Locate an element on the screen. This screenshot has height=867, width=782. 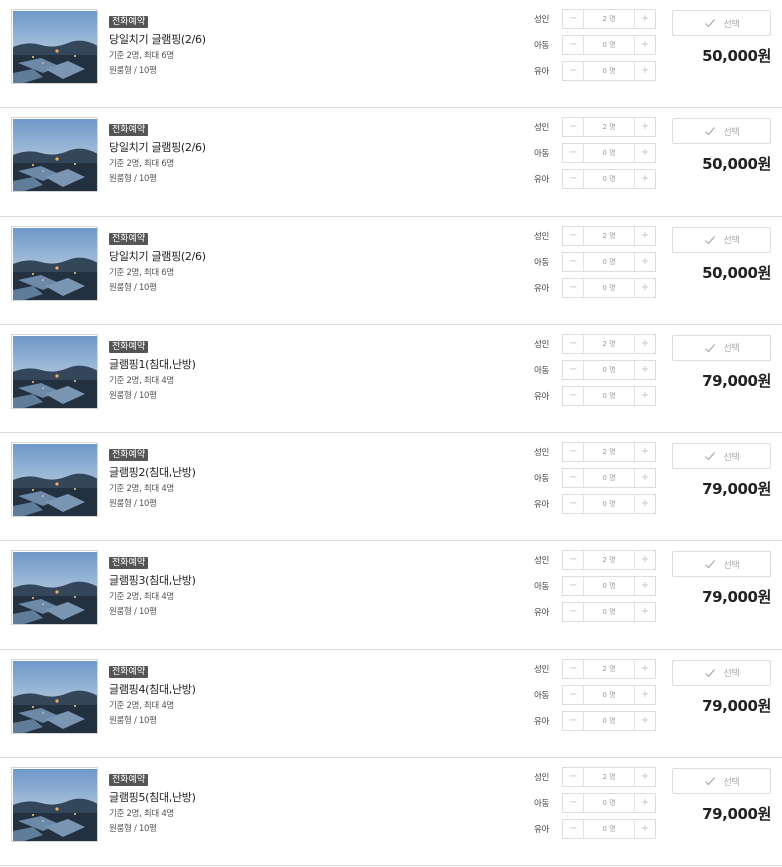
room-capacity: 기준 2명, 최대 6명 is located at coordinates (141, 164).